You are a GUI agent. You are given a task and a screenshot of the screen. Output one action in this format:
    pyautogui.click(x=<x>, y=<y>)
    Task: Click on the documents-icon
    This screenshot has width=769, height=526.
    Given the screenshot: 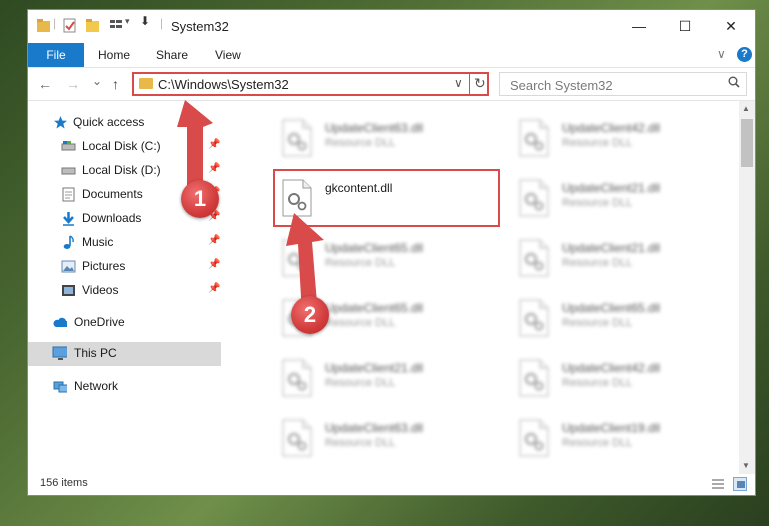 What is the action you would take?
    pyautogui.click(x=68, y=194)
    